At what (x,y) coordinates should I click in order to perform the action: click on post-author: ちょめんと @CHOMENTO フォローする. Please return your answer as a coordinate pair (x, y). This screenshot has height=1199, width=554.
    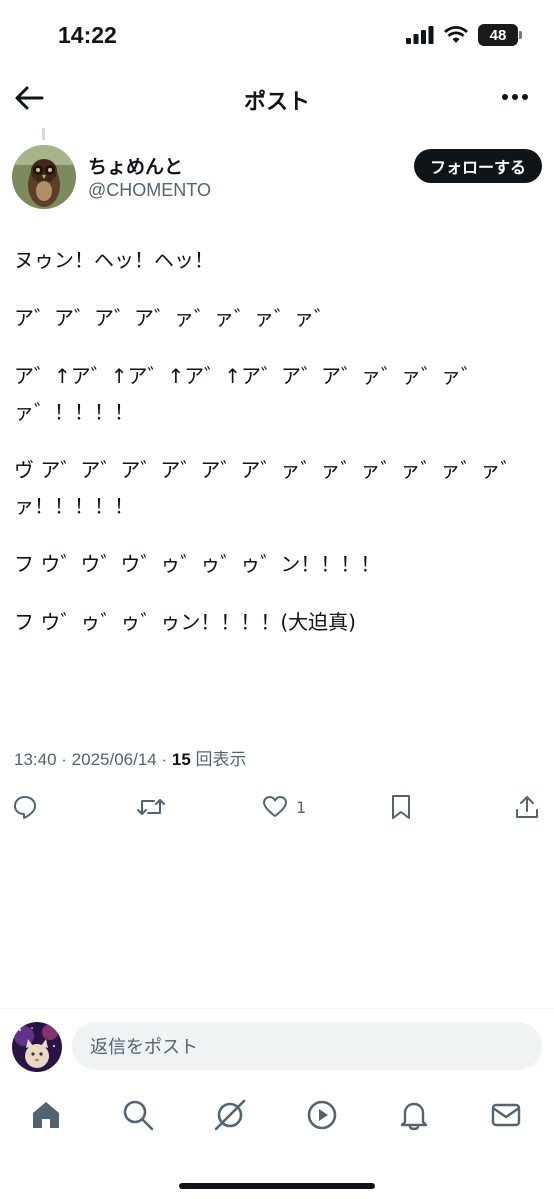
    Looking at the image, I should click on (277, 178).